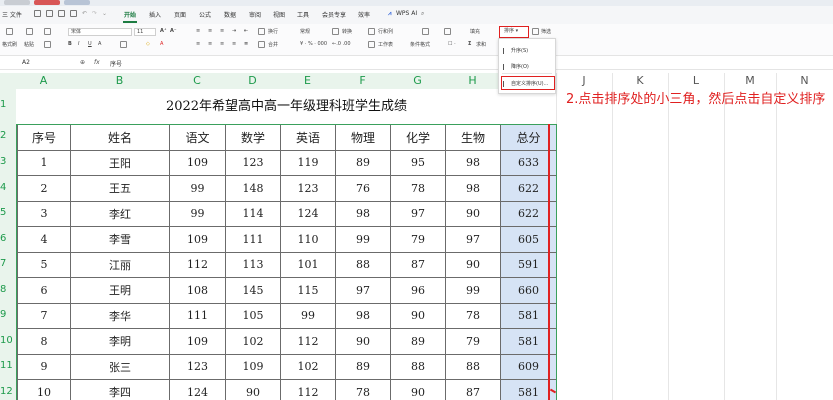 This screenshot has width=833, height=400. What do you see at coordinates (515, 50) in the screenshot?
I see `sort-ascending-item: 升序(S)` at bounding box center [515, 50].